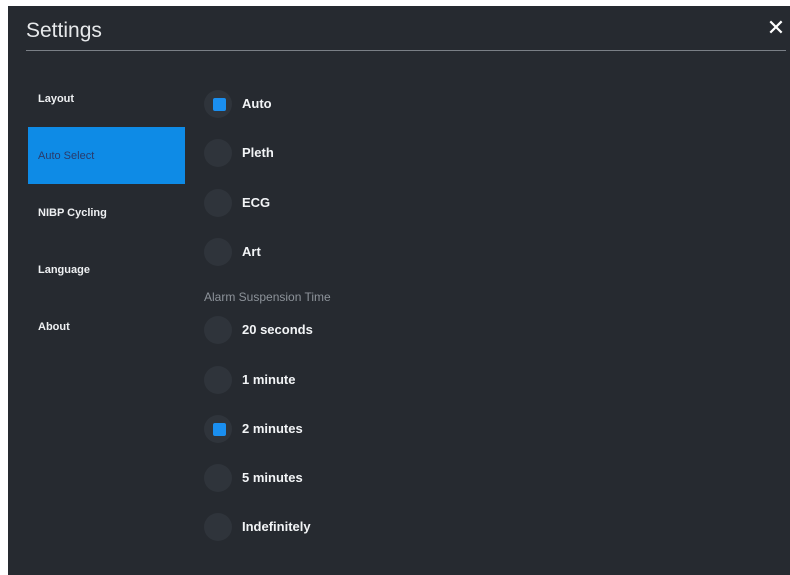 Image resolution: width=790 pixels, height=575 pixels. What do you see at coordinates (258, 152) in the screenshot?
I see `radio-label: Pleth` at bounding box center [258, 152].